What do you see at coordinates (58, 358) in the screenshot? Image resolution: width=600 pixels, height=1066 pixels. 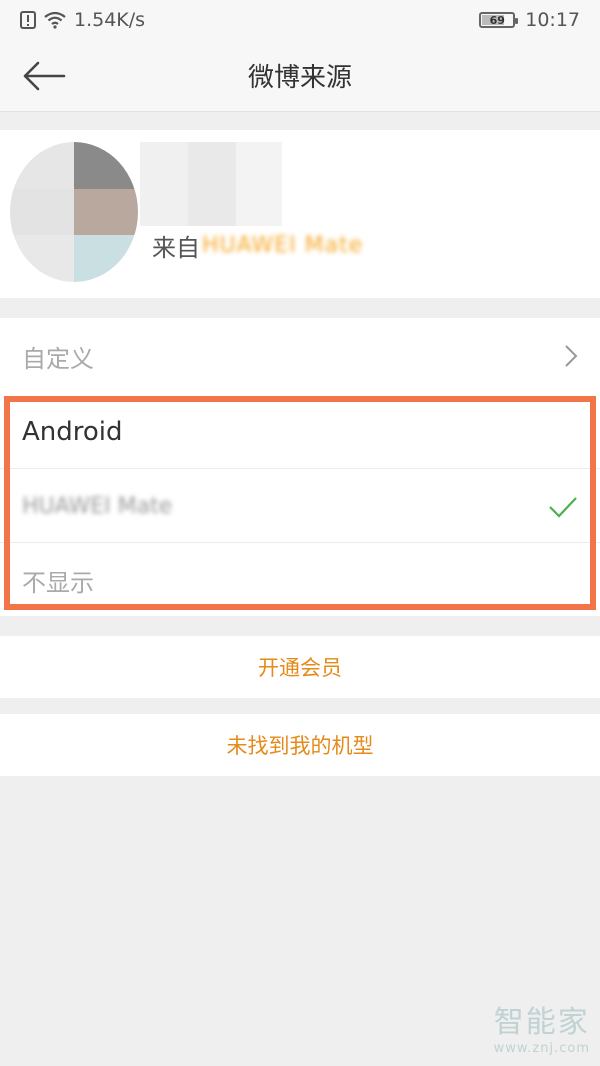 I see `custom-label: 自定义` at bounding box center [58, 358].